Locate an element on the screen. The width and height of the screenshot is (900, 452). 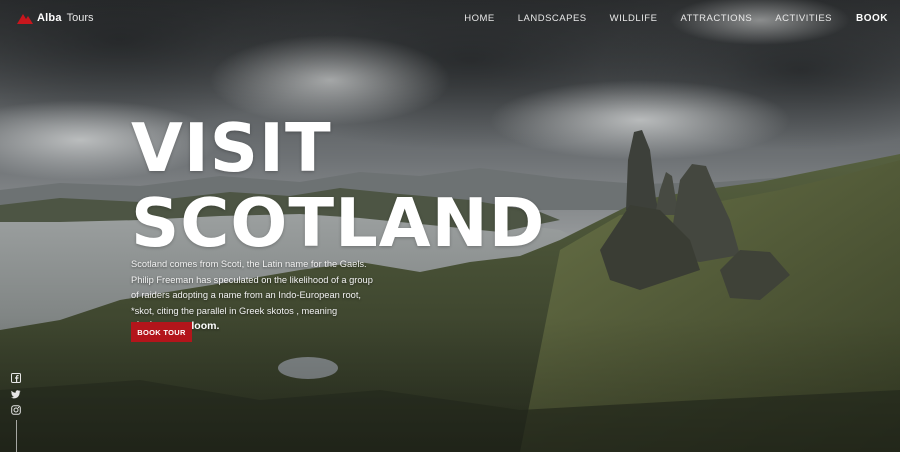
logo-brand-bold: Alba is located at coordinates (49, 18).